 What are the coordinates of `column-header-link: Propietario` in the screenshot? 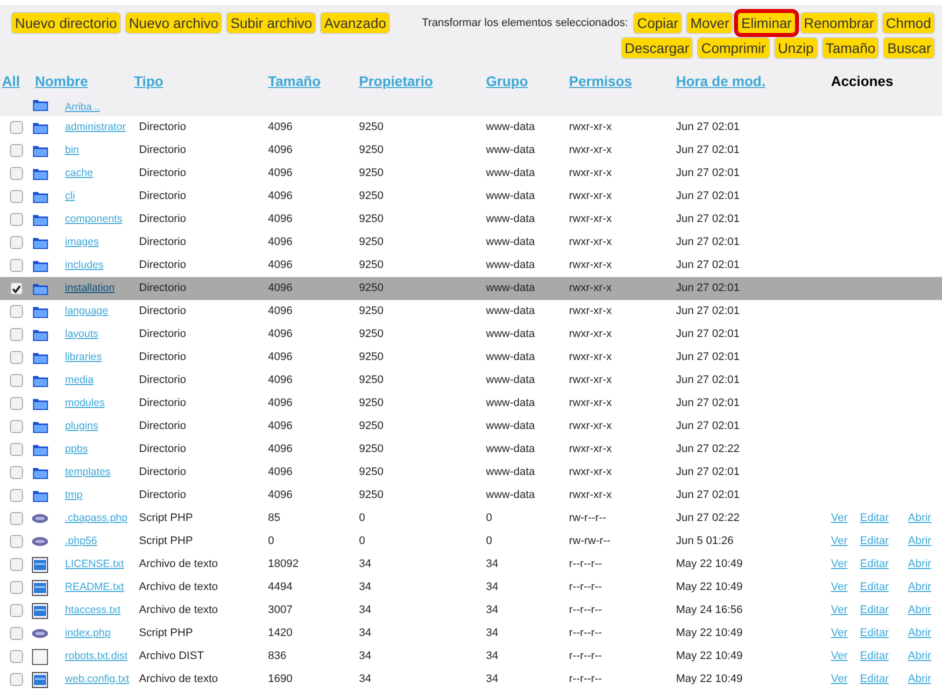 It's located at (396, 81).